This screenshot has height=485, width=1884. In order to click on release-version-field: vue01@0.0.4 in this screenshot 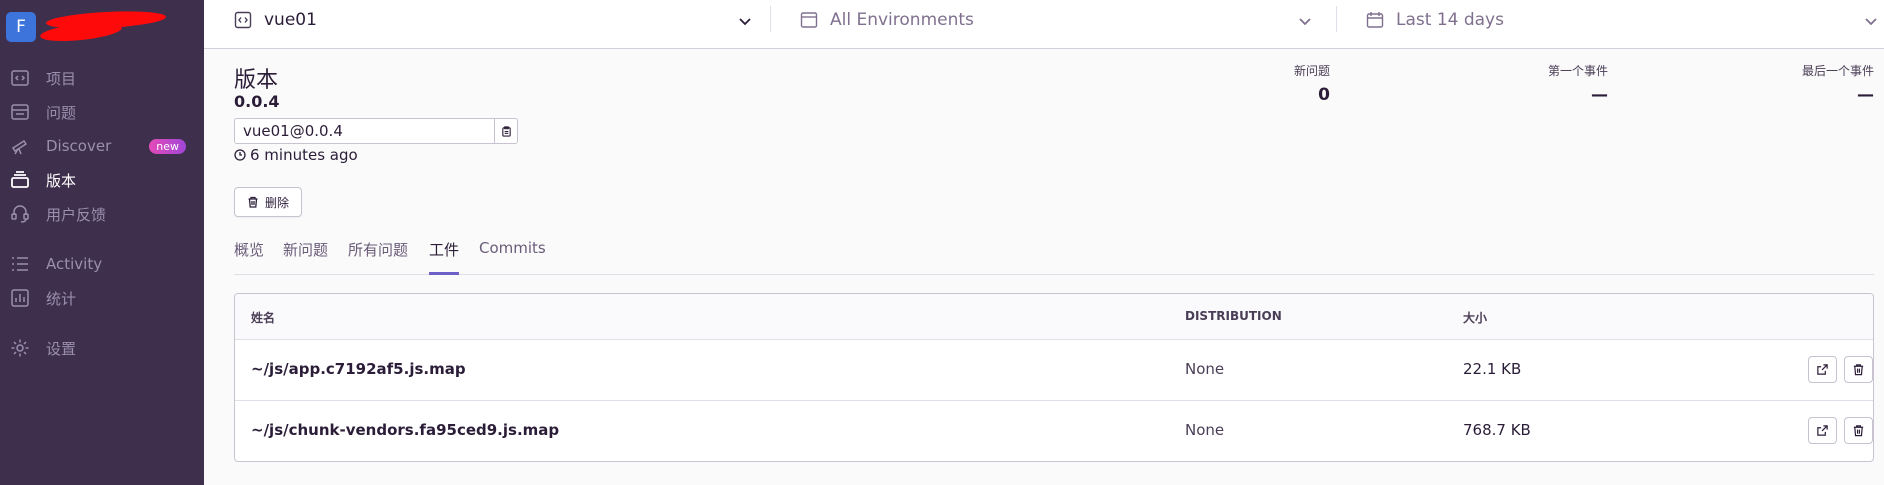, I will do `click(376, 131)`.